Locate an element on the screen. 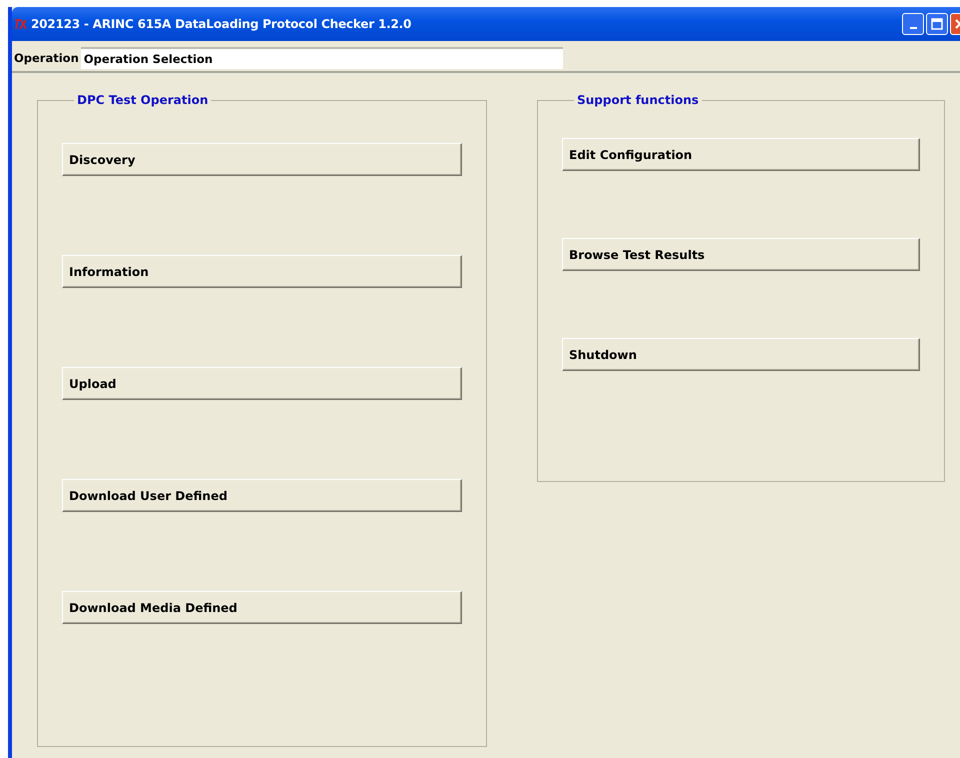 The width and height of the screenshot is (960, 758). group-title: DPC Test Operation is located at coordinates (143, 100).